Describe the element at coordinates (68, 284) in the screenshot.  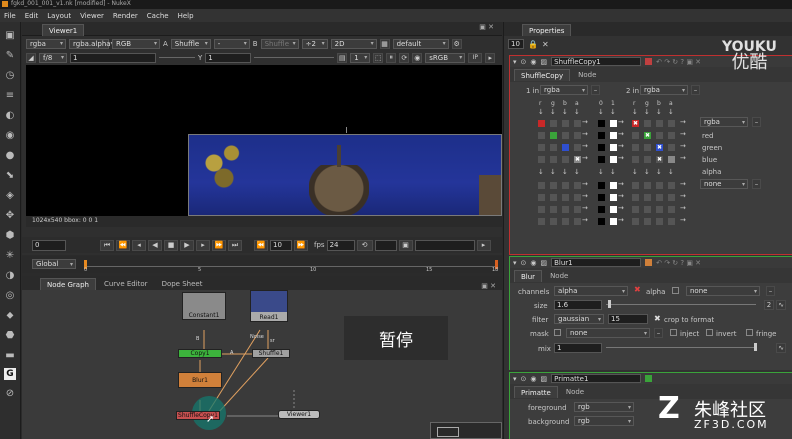
I see `tab-node-graph: Node Graph` at that location.